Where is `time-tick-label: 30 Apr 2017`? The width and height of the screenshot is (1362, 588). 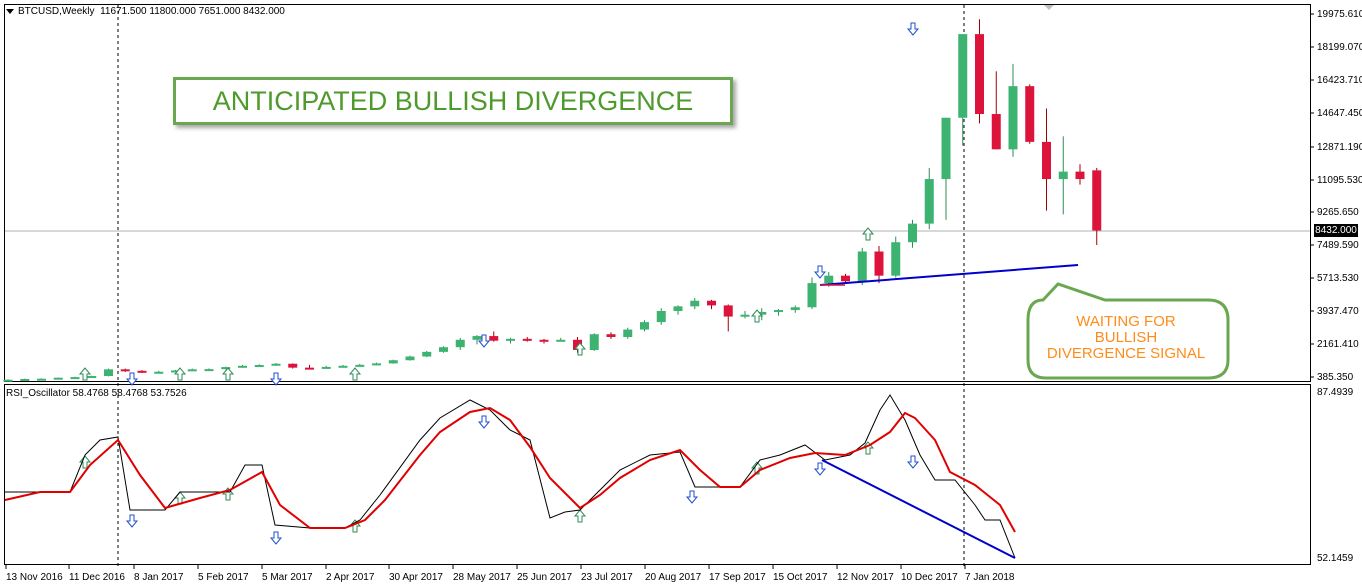
time-tick-label: 30 Apr 2017 is located at coordinates (416, 577).